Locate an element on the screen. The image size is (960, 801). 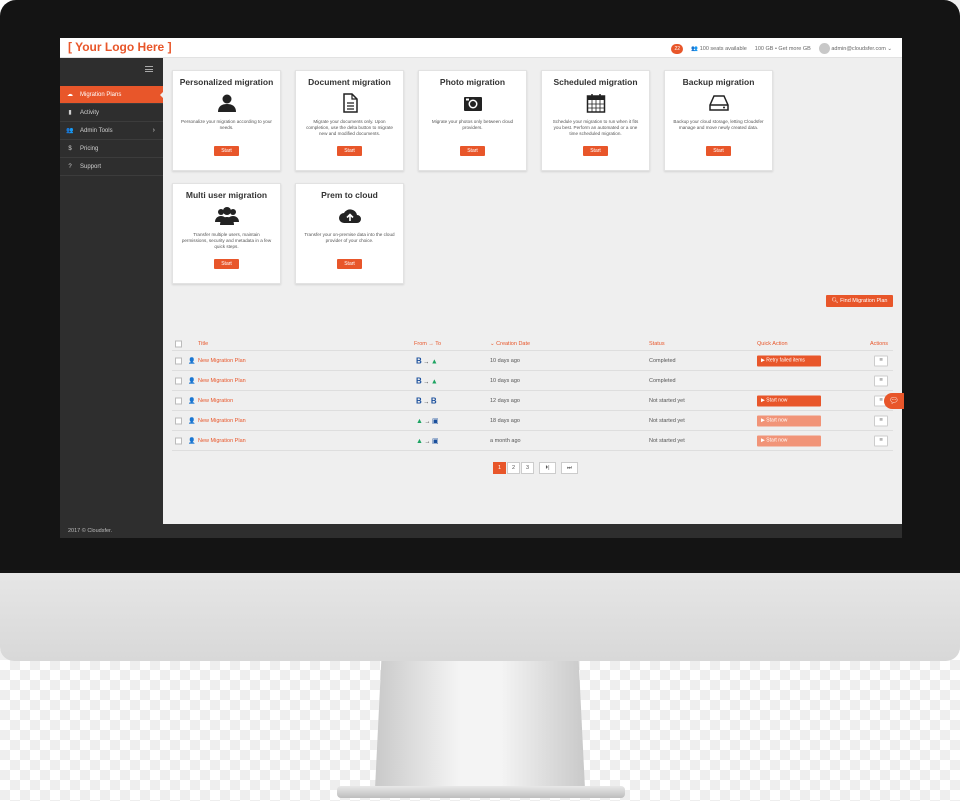
quick-action-label: Retry failed items is located at coordinates (785, 360).